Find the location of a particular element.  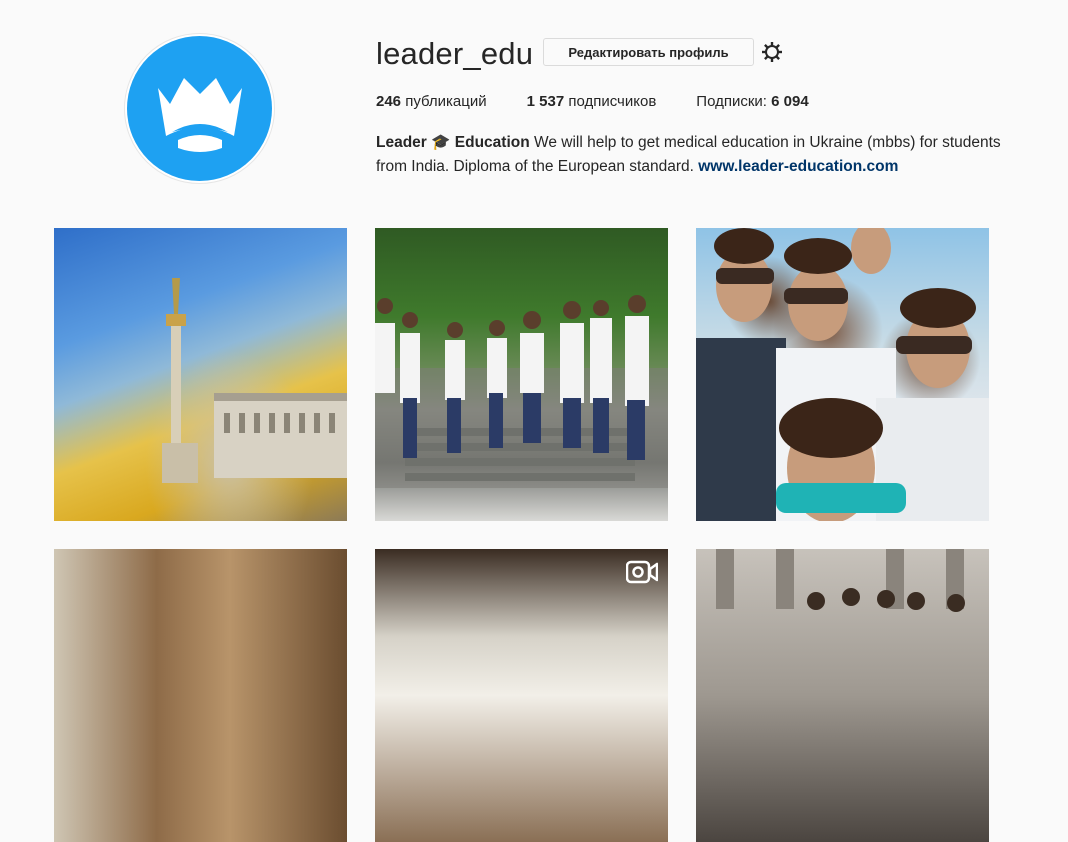

crown-logo-icon is located at coordinates (199, 108).